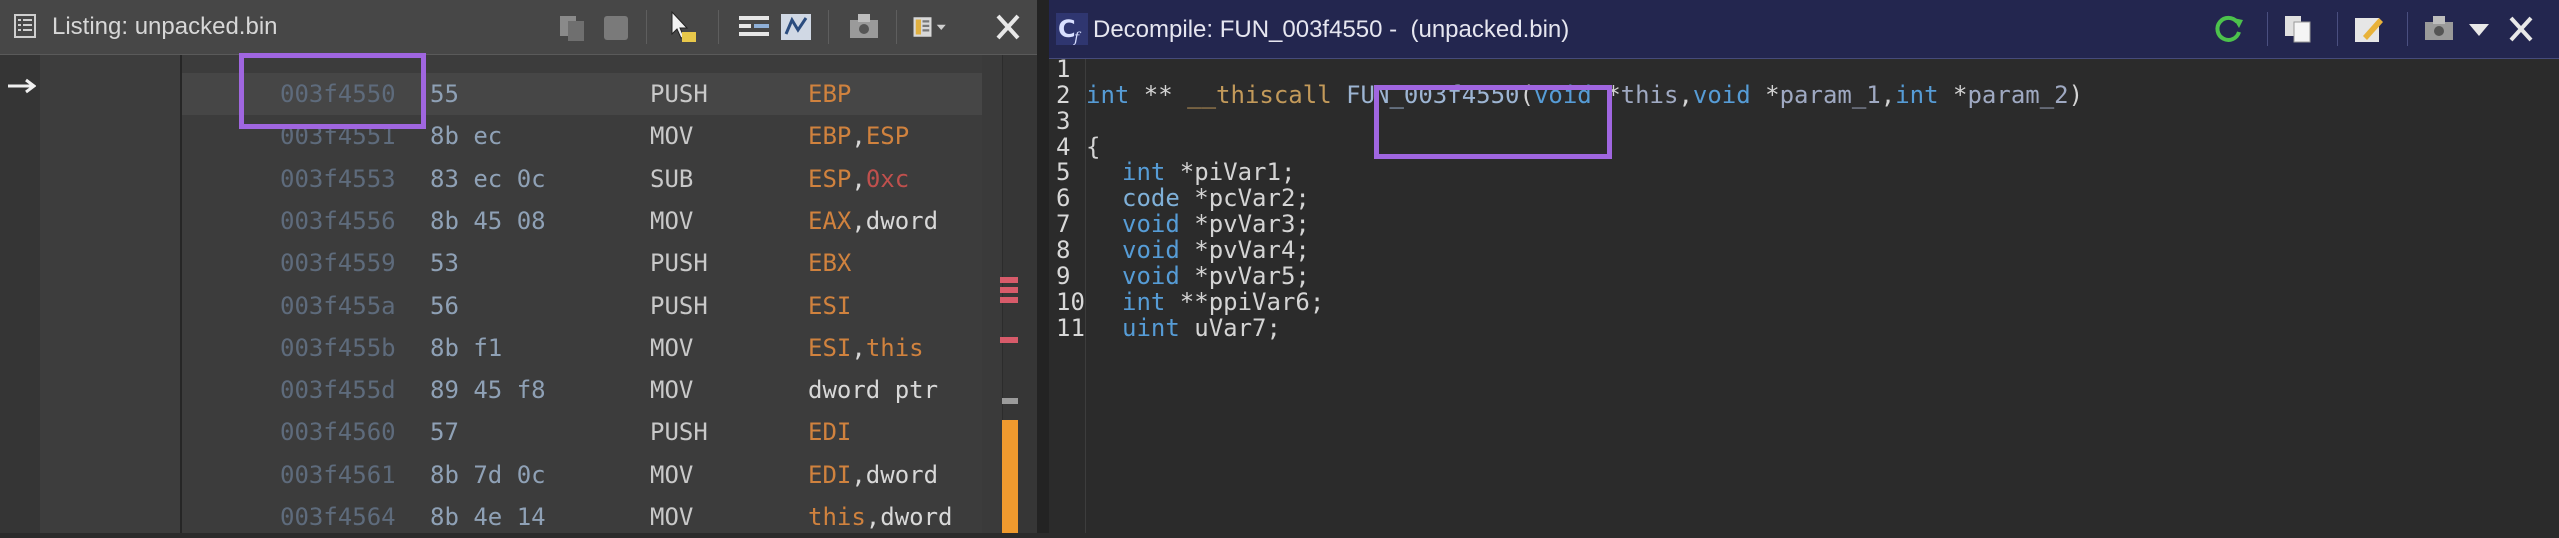 The height and width of the screenshot is (538, 2559). I want to click on operand-token: 0xc, so click(887, 179).